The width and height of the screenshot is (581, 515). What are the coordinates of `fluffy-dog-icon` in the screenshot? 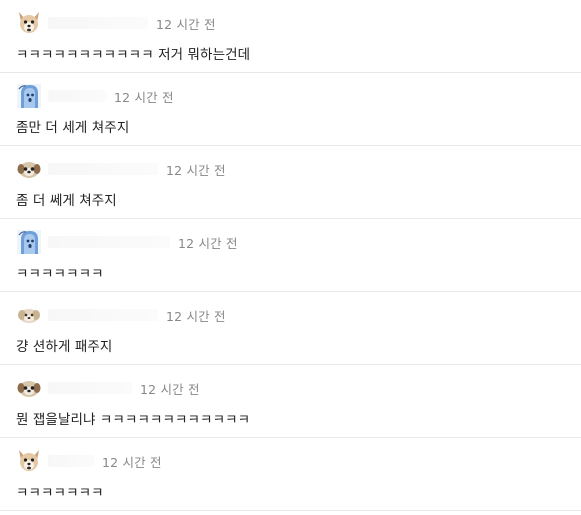 It's located at (29, 315).